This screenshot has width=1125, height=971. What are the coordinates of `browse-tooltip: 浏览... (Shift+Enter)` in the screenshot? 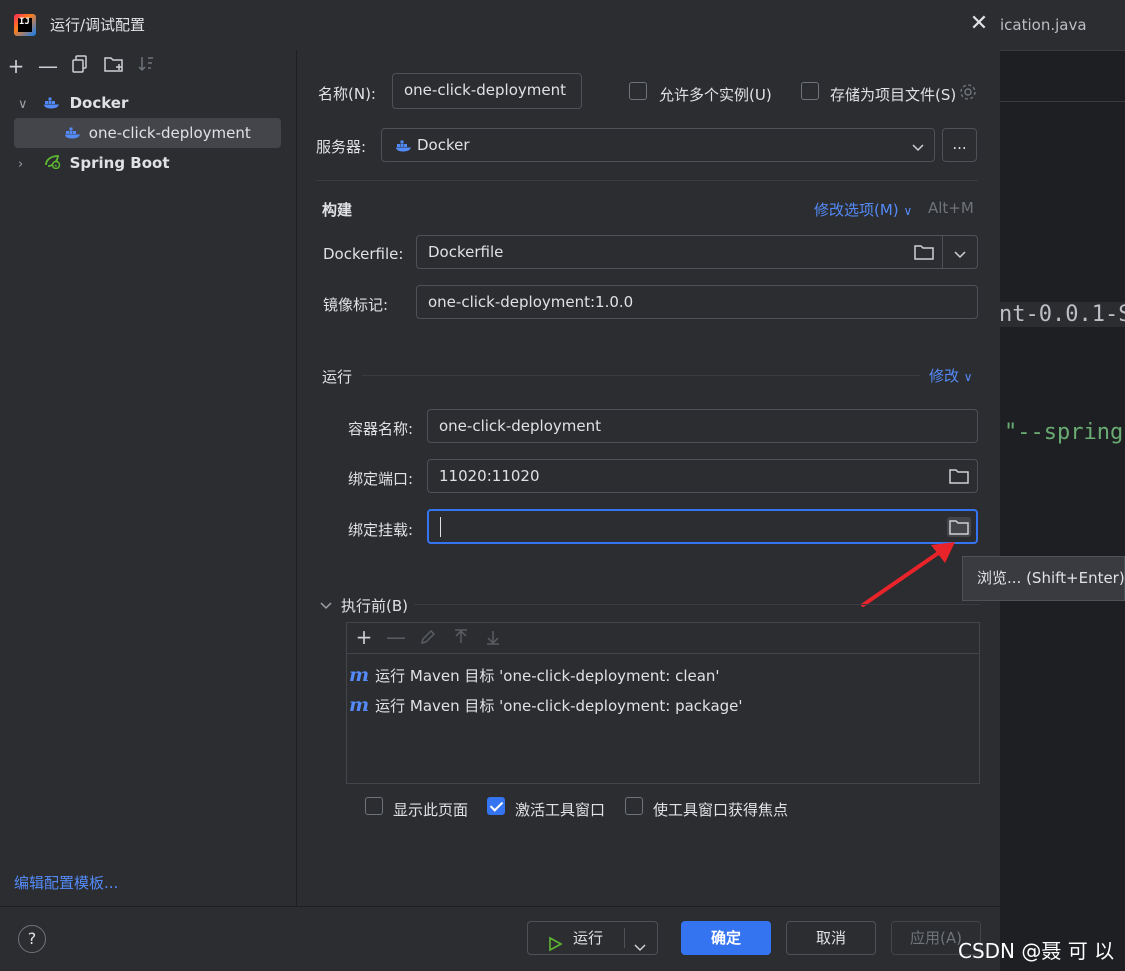 It's located at (1043, 578).